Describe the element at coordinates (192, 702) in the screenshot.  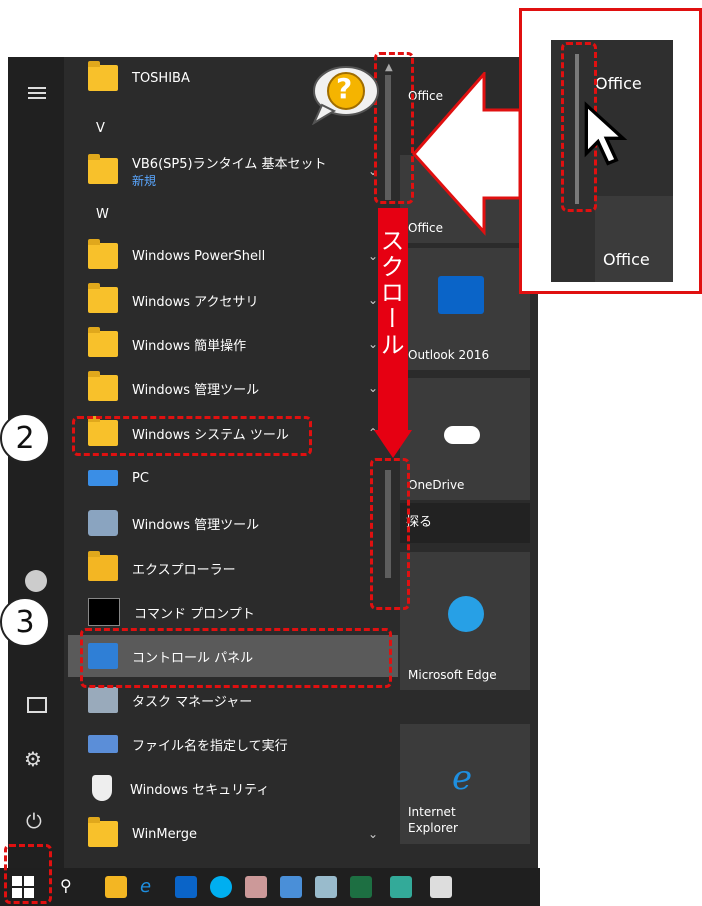
I see `list-item-label: タスク マネージャー` at that location.